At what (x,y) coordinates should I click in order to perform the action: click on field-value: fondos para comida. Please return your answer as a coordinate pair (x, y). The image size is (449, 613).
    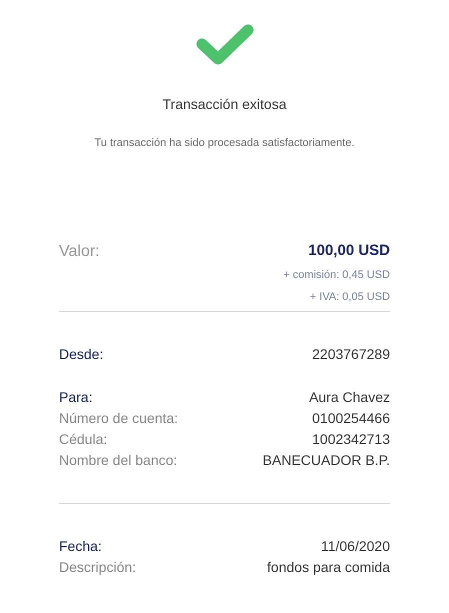
    Looking at the image, I should click on (328, 567).